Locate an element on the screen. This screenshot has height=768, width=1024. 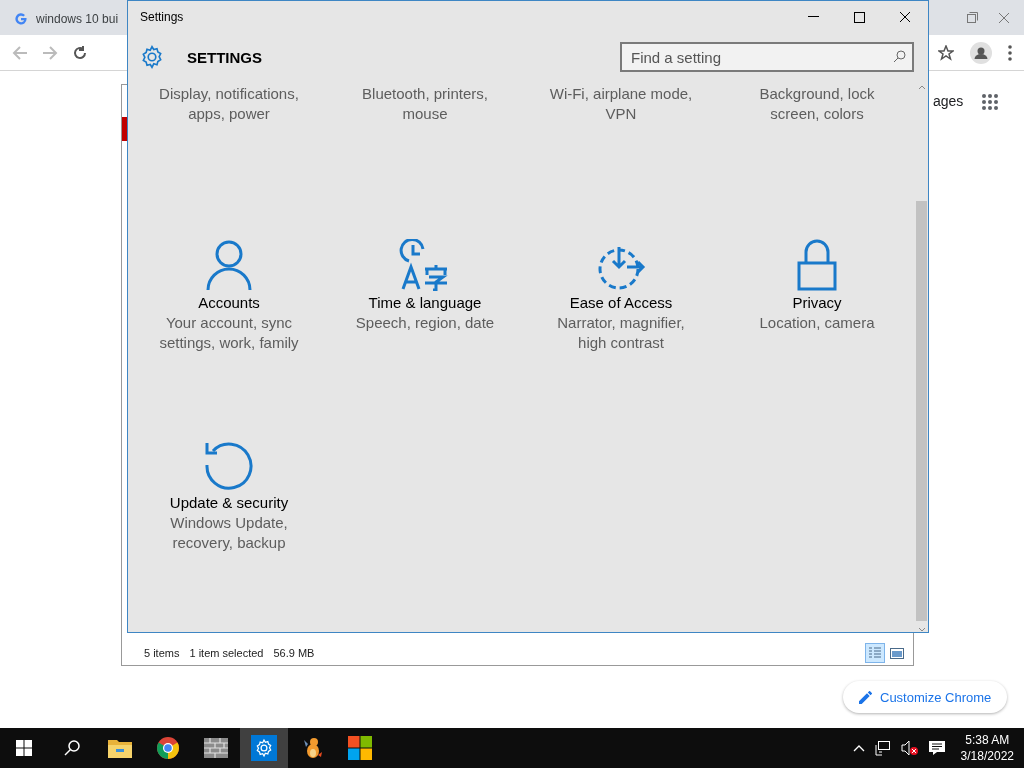
clock-time: 5:38 AM is located at coordinates (987, 740).